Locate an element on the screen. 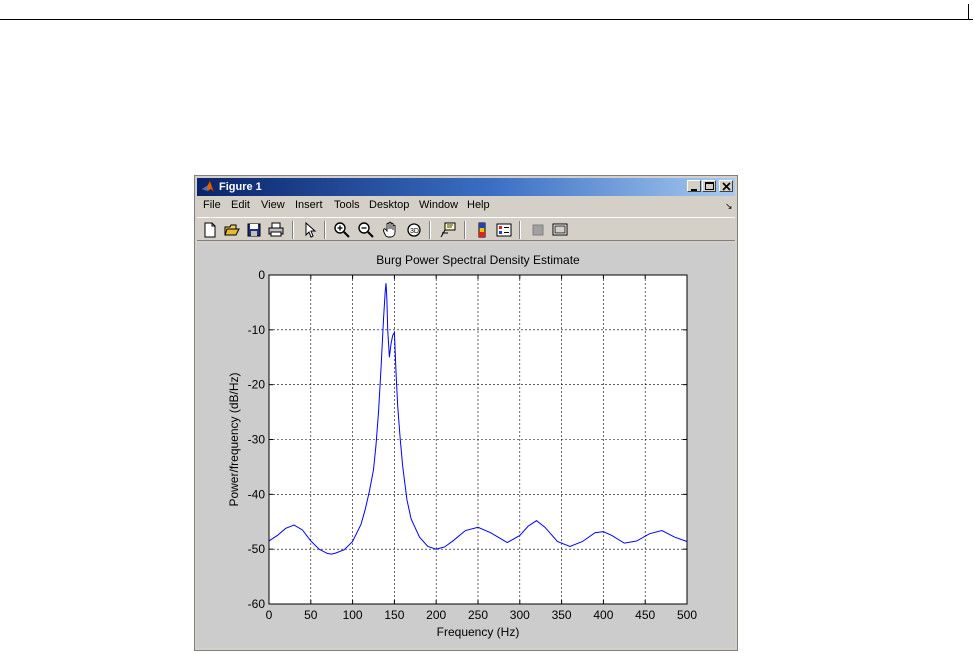 Image resolution: width=973 pixels, height=653 pixels. close-button is located at coordinates (726, 186).